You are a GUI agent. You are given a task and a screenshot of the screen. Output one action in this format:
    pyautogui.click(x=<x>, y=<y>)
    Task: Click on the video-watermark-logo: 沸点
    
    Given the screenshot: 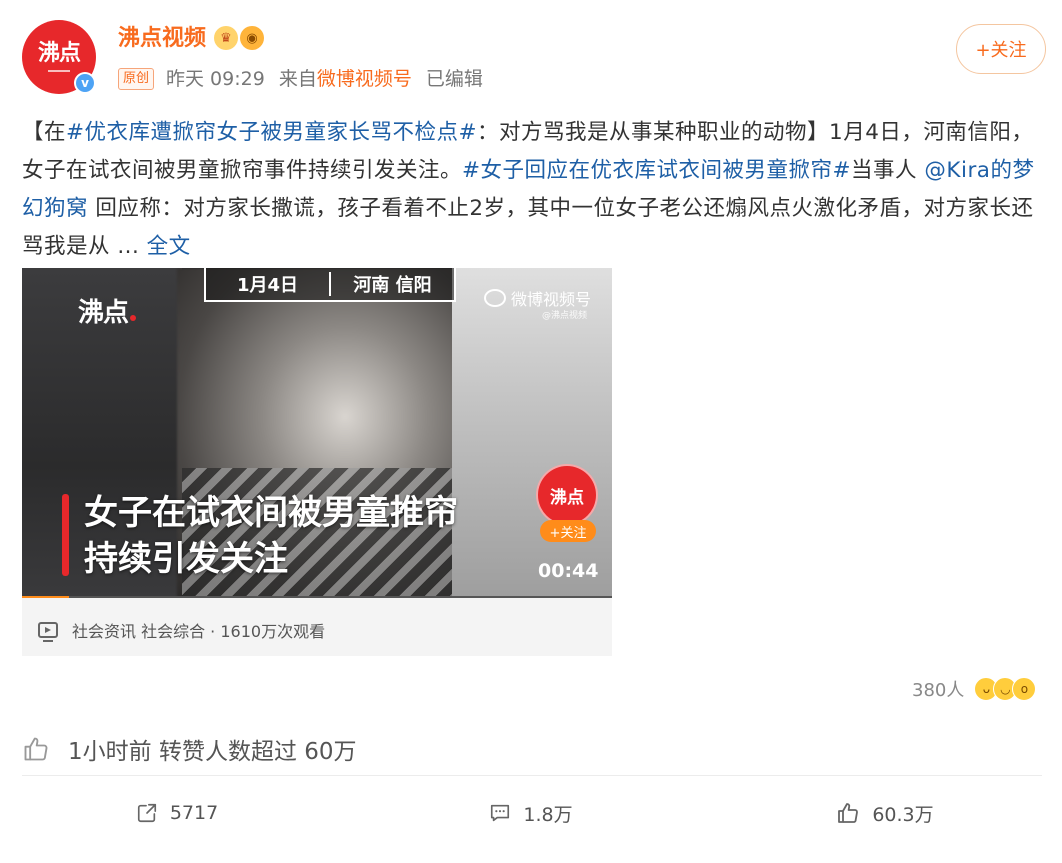 What is the action you would take?
    pyautogui.click(x=107, y=310)
    